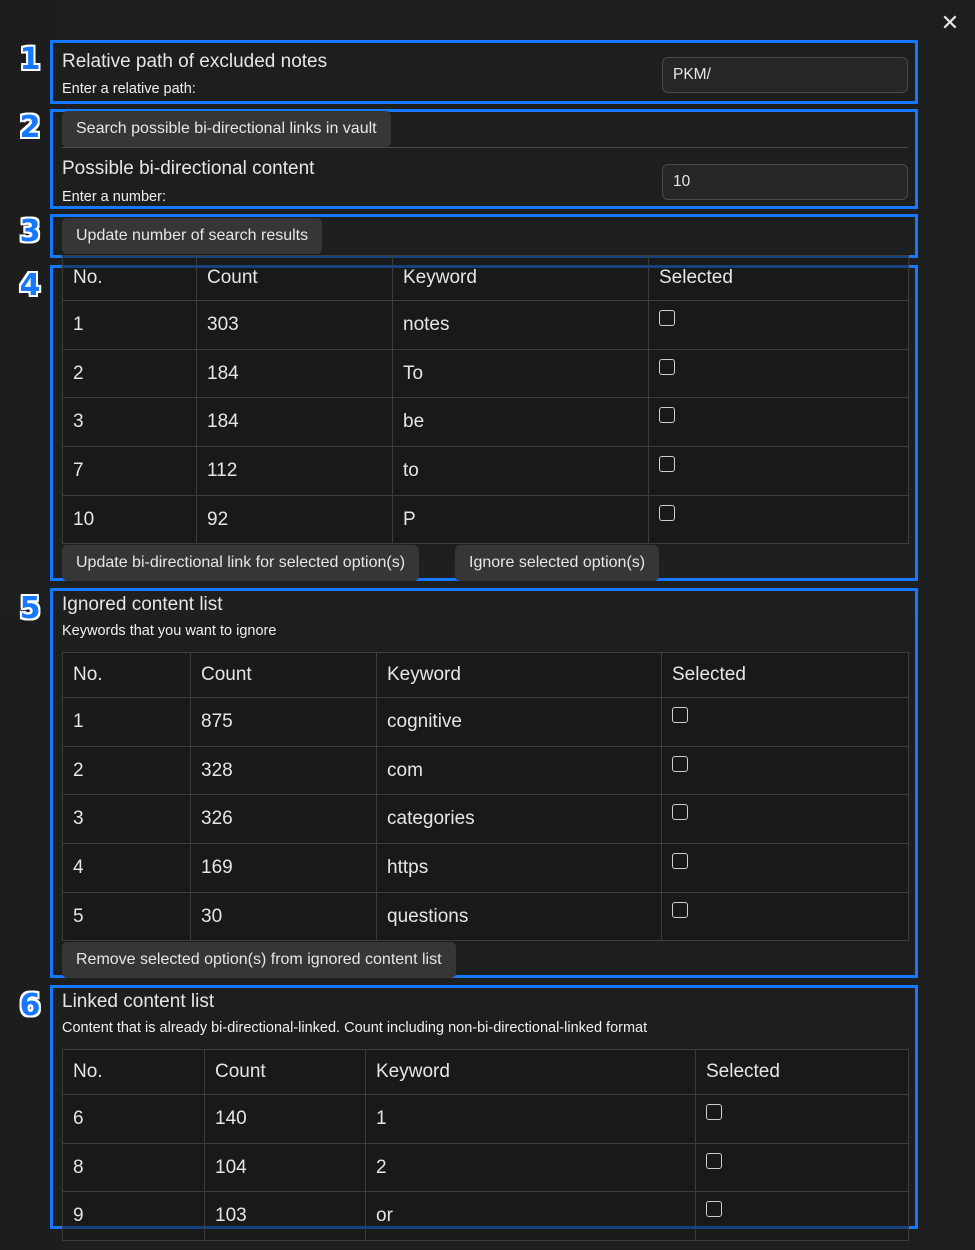 Image resolution: width=975 pixels, height=1250 pixels. Describe the element at coordinates (519, 868) in the screenshot. I see `cell-keyword: https` at that location.